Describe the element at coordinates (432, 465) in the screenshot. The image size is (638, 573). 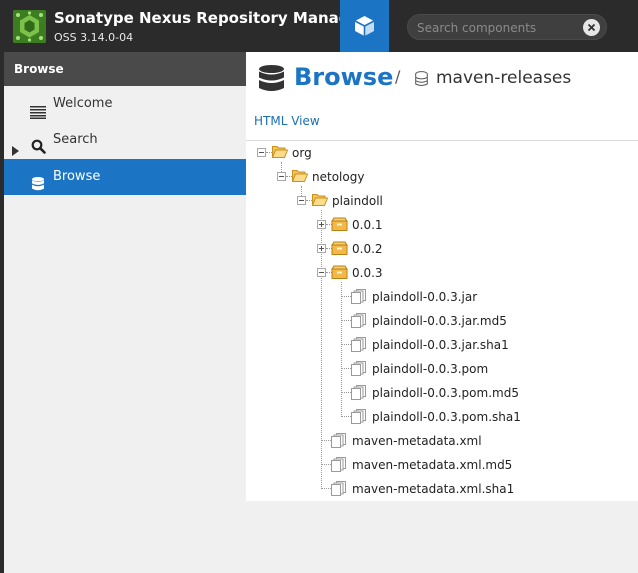
I see `tree-node-label: maven-metadata.xml.md5` at that location.